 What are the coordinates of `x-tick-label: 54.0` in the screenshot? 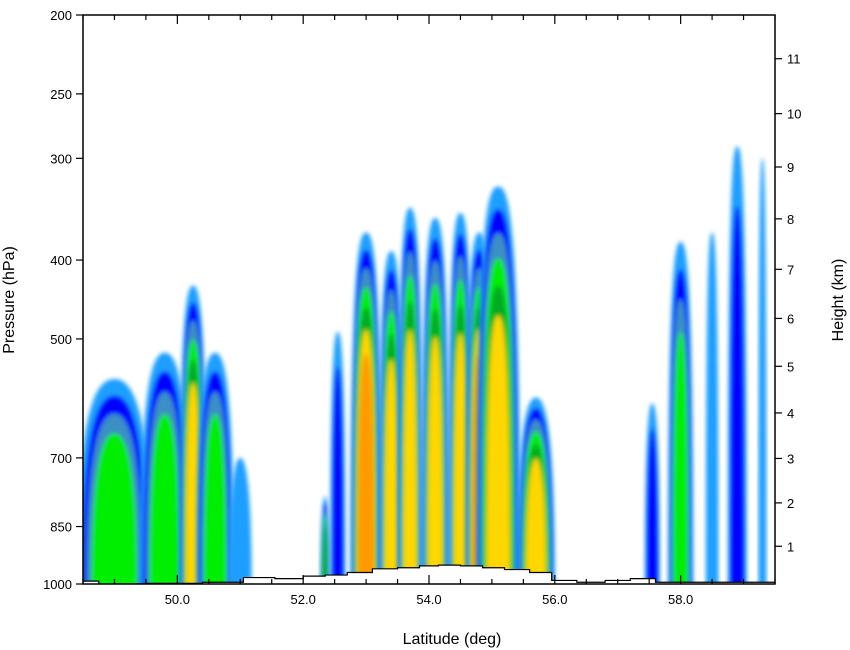 It's located at (428, 599).